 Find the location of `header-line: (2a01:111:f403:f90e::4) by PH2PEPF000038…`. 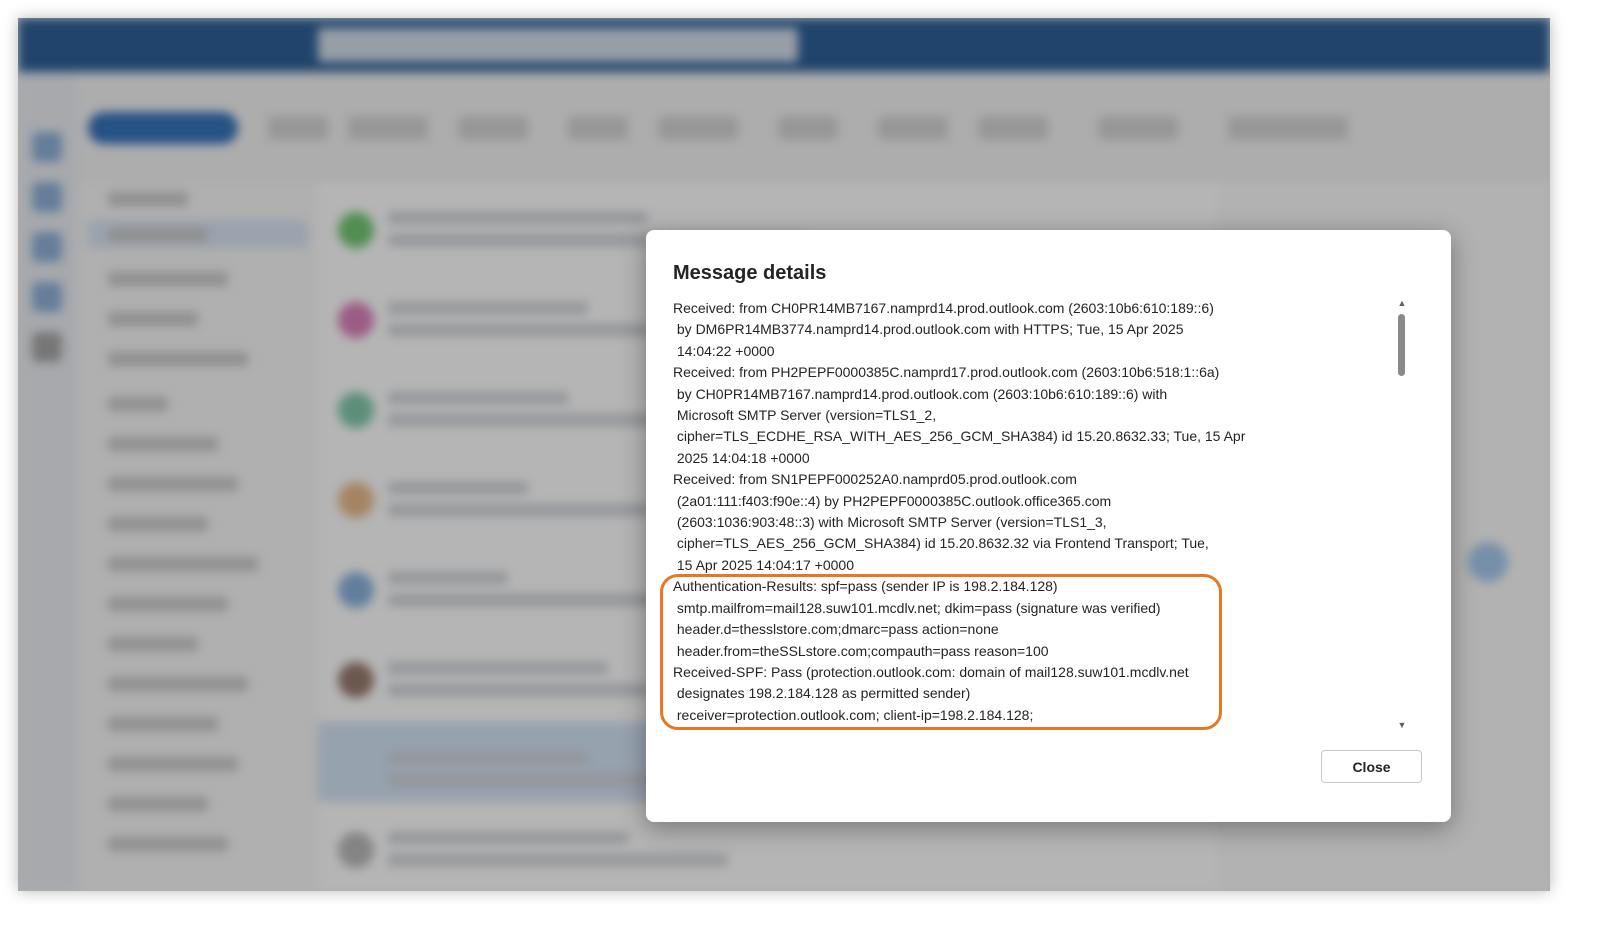

header-line: (2a01:111:f403:f90e::4) by PH2PEPF000038… is located at coordinates (892, 500).